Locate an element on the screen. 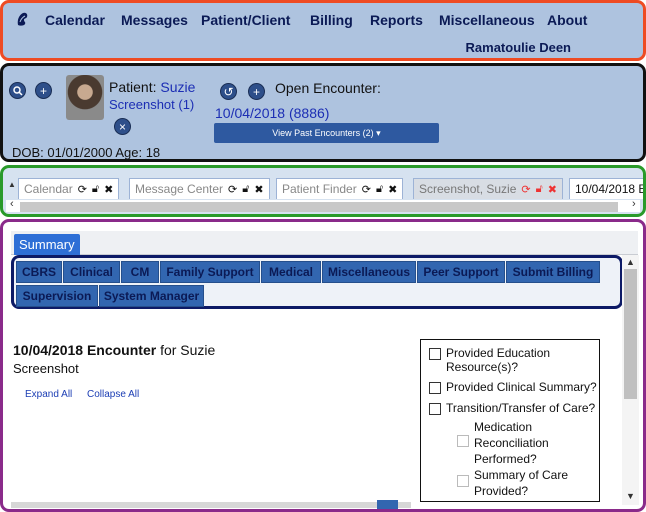 Image resolution: width=646 pixels, height=512 pixels. open-encounter-label: Open Encounter: is located at coordinates (328, 88).